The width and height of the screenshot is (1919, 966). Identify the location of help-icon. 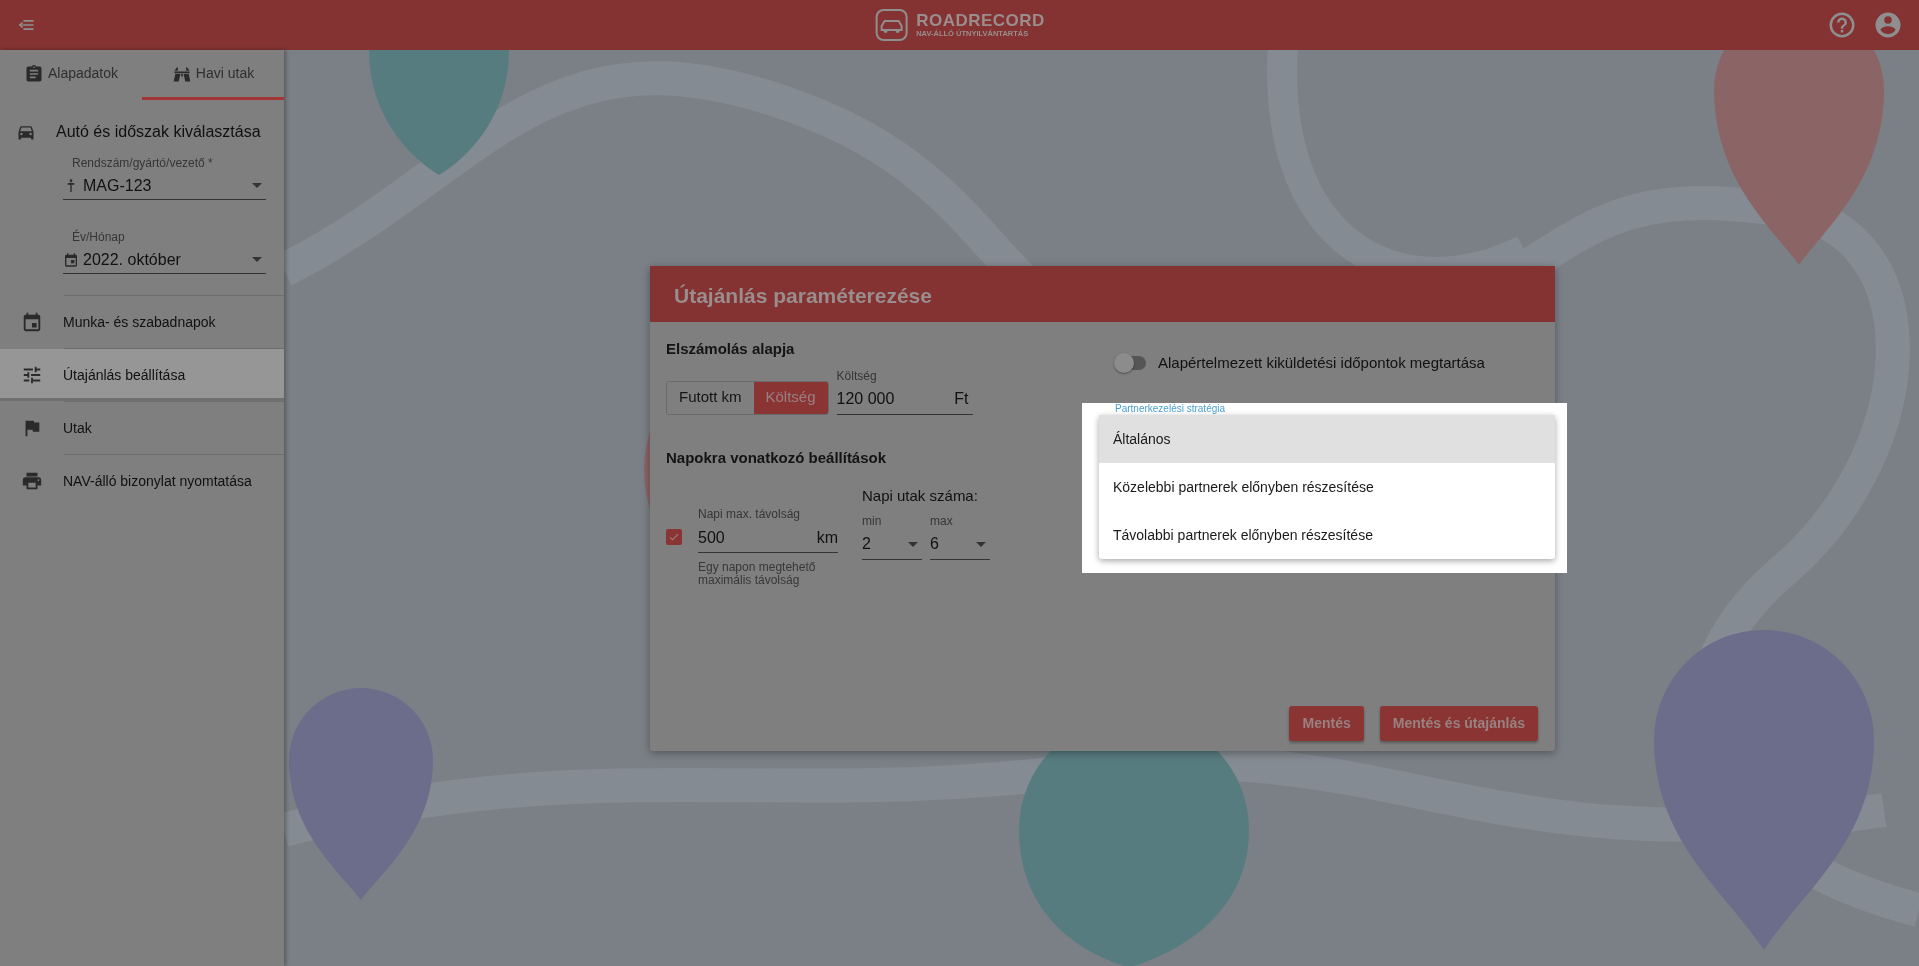
(1842, 25).